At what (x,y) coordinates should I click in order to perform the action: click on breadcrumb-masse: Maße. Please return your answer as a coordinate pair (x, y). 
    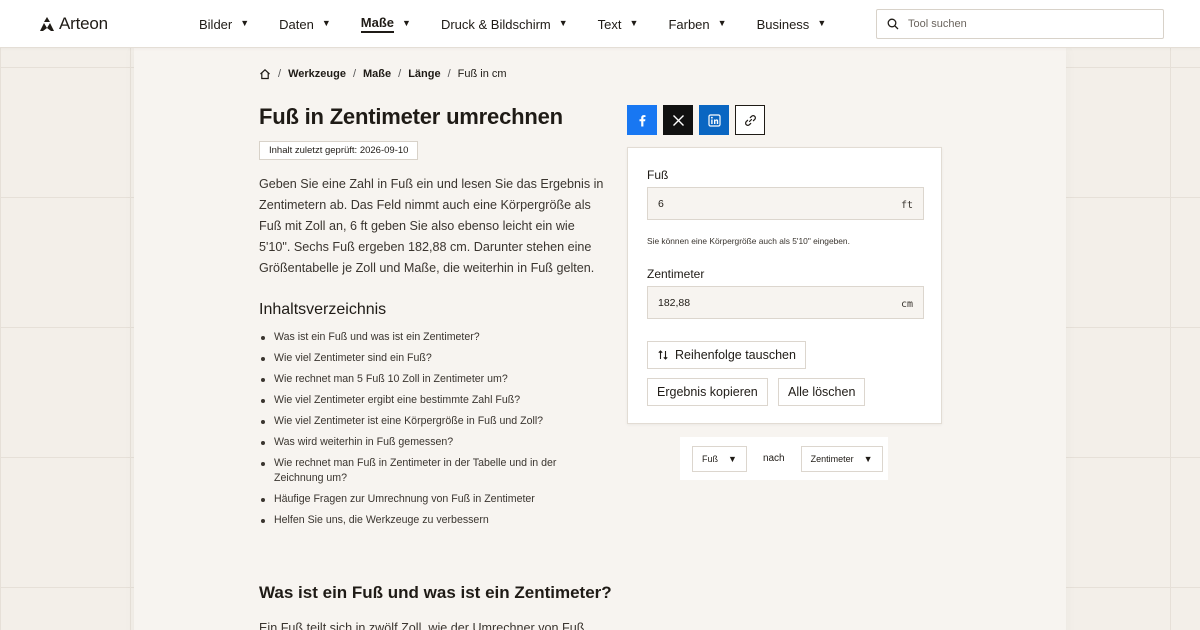
    Looking at the image, I should click on (377, 74).